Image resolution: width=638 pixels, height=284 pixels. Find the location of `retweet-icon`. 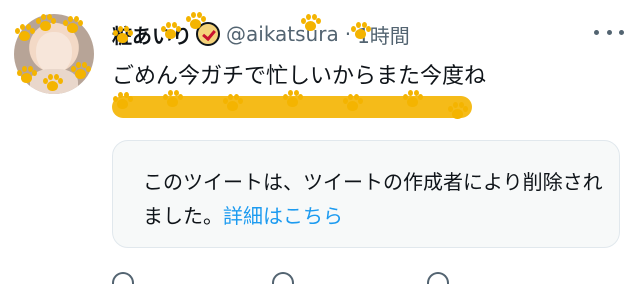

retweet-icon is located at coordinates (283, 278).